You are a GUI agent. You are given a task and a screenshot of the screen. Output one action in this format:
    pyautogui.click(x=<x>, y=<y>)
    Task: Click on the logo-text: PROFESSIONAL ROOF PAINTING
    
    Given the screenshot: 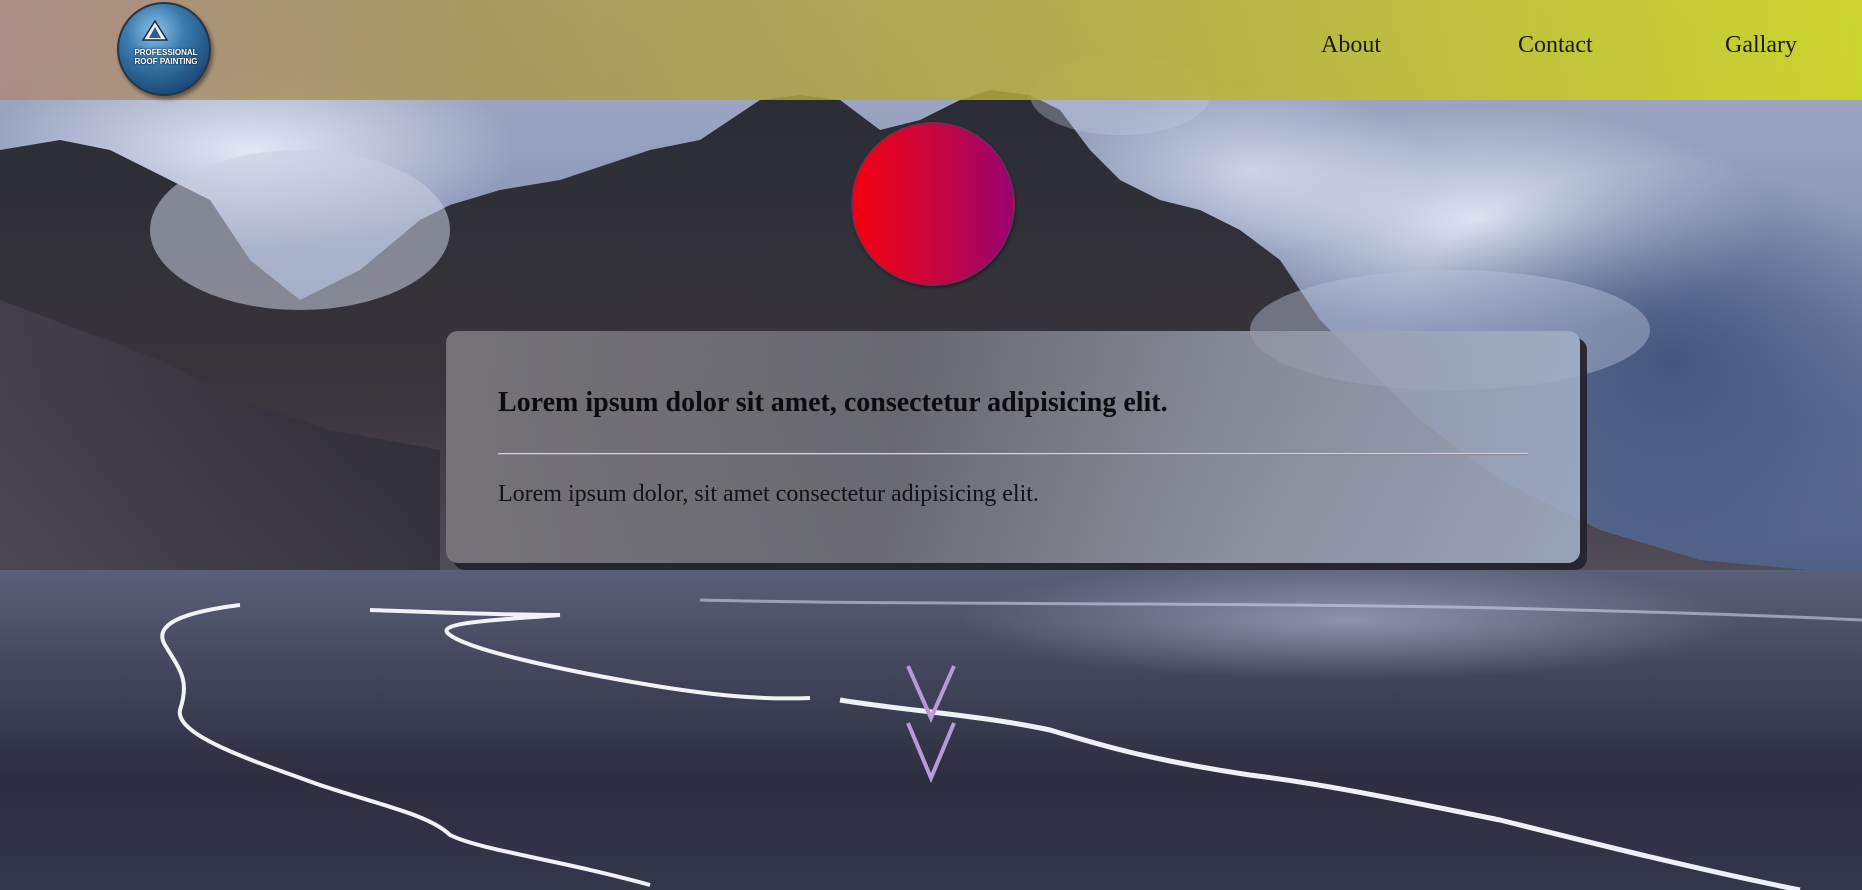 What is the action you would take?
    pyautogui.click(x=164, y=57)
    